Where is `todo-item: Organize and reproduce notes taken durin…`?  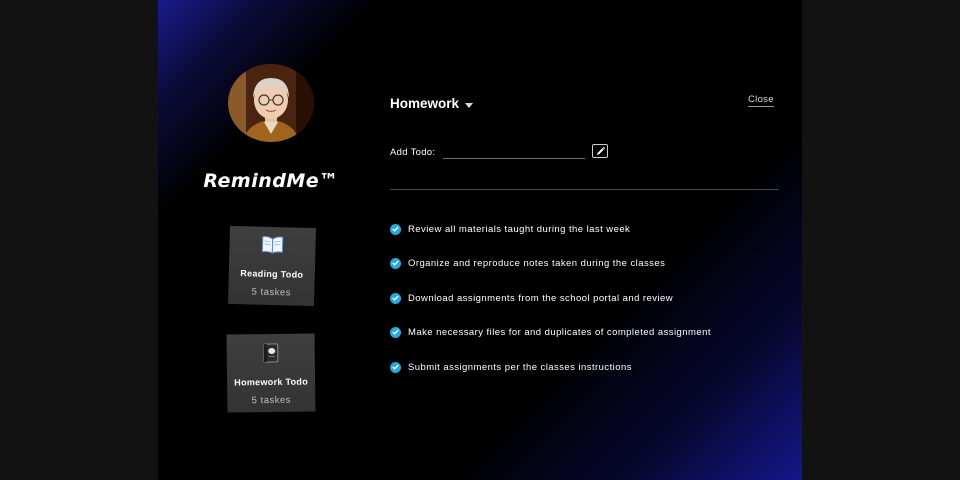 todo-item: Organize and reproduce notes taken durin… is located at coordinates (527, 263).